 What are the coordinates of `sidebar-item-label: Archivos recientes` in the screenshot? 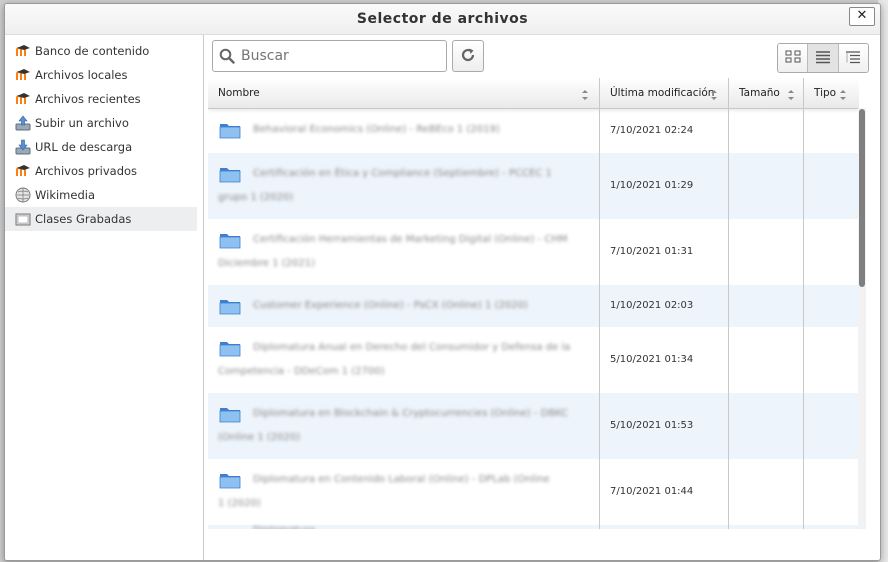 It's located at (88, 99).